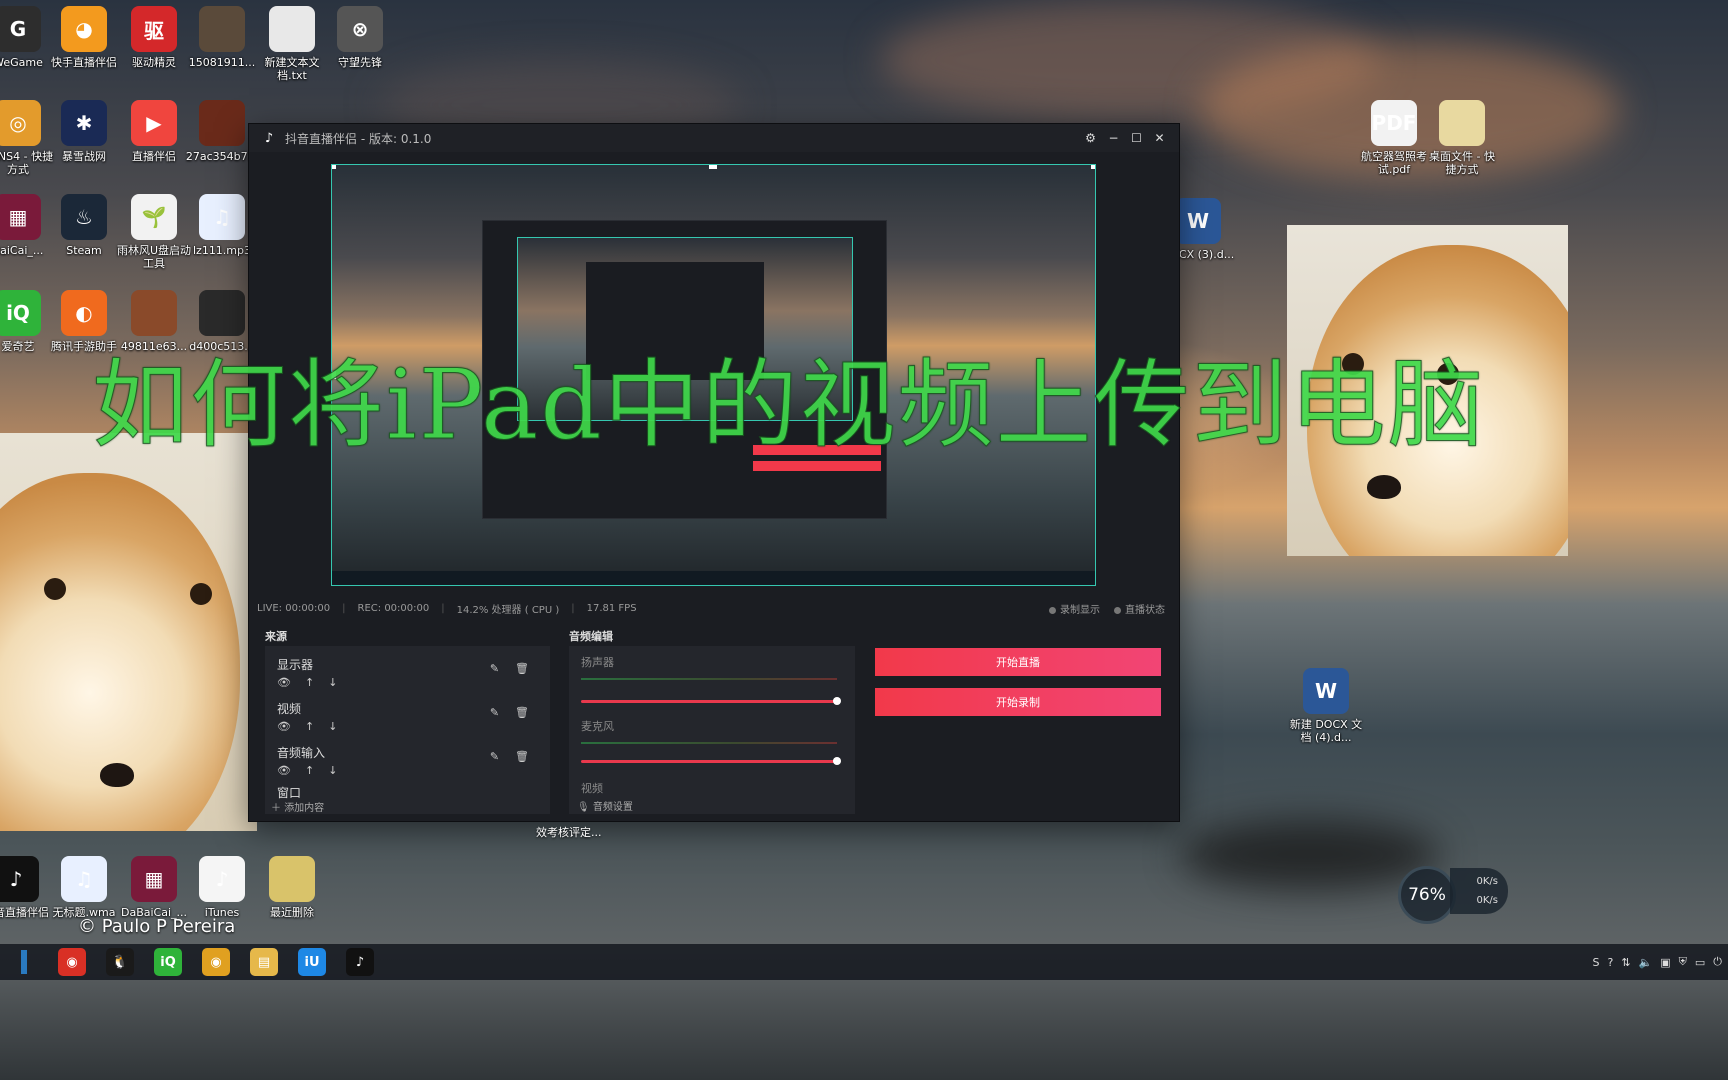 This screenshot has height=1080, width=1728. I want to click on desktop-icon-steam: ♨ Steam, so click(84, 225).